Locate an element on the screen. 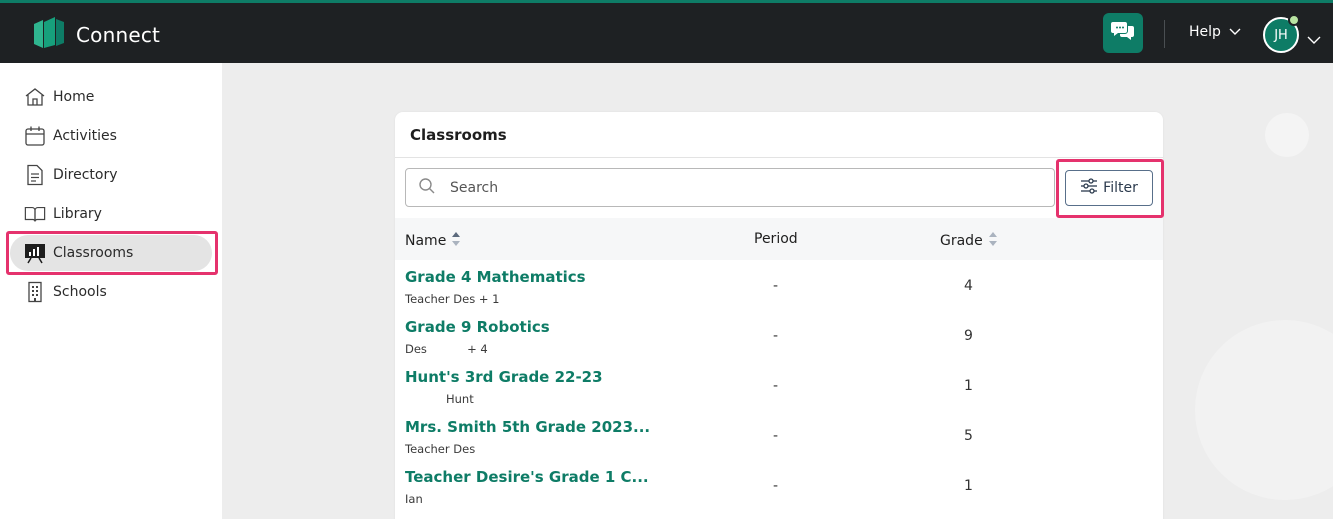  app-name: Connect is located at coordinates (118, 35).